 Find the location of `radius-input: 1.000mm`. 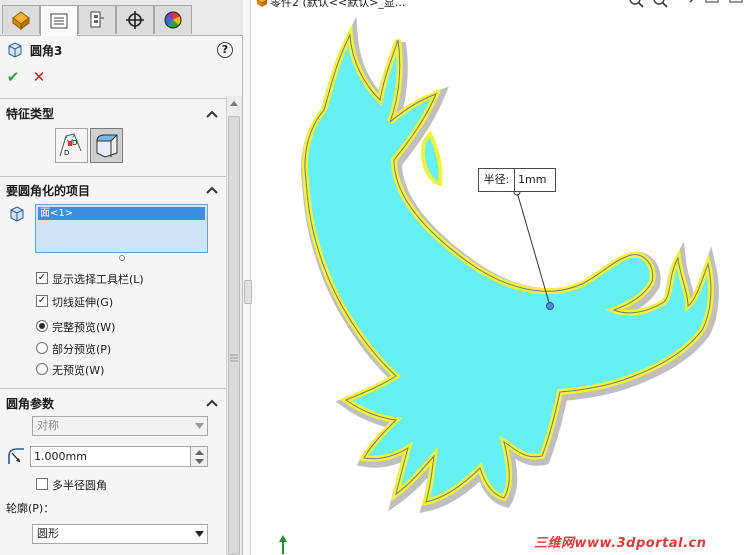

radius-input: 1.000mm is located at coordinates (110, 456).